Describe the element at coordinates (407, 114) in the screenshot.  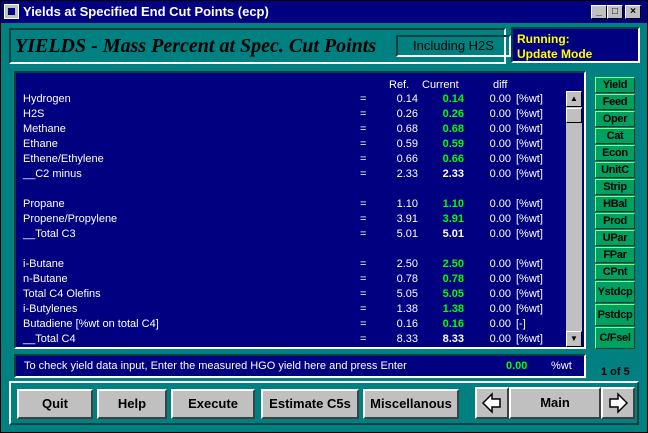
I see `ref-value: 0.26` at that location.